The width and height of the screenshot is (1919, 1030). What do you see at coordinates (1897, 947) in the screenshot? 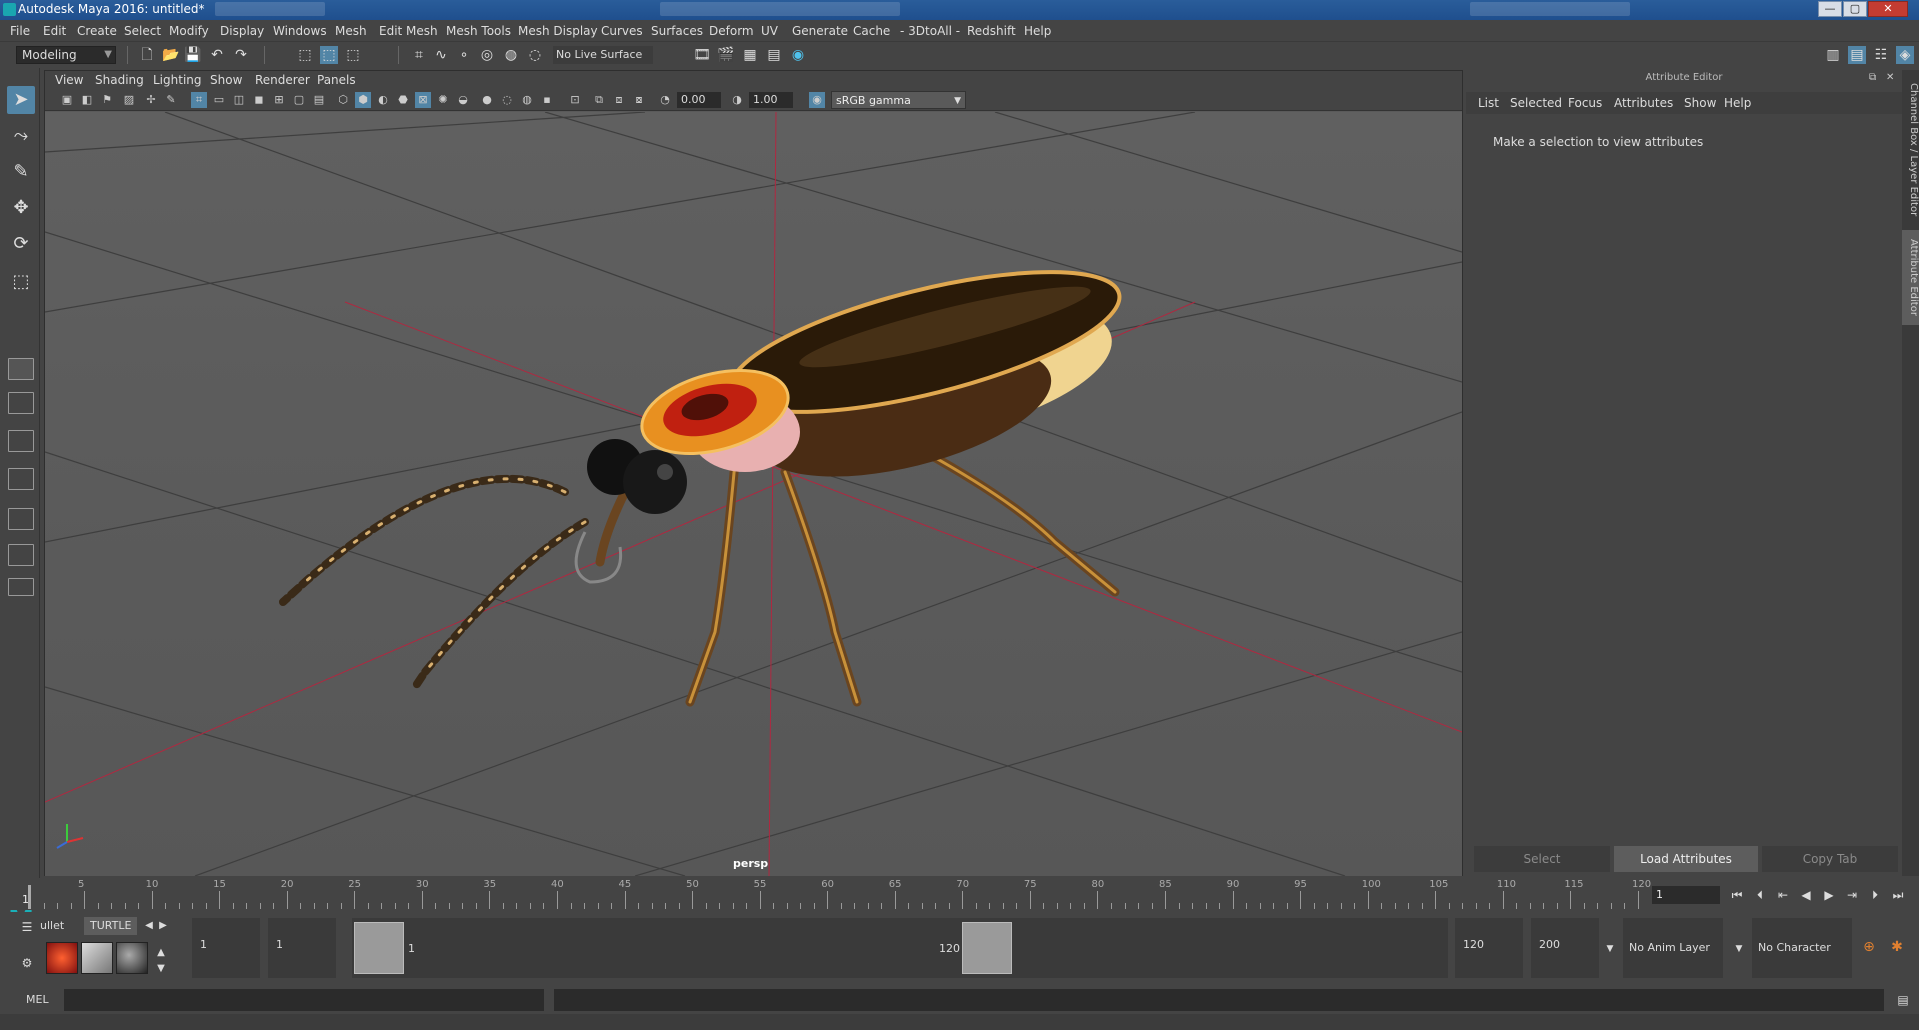
I see `animation-prefs-icon: ✱` at bounding box center [1897, 947].